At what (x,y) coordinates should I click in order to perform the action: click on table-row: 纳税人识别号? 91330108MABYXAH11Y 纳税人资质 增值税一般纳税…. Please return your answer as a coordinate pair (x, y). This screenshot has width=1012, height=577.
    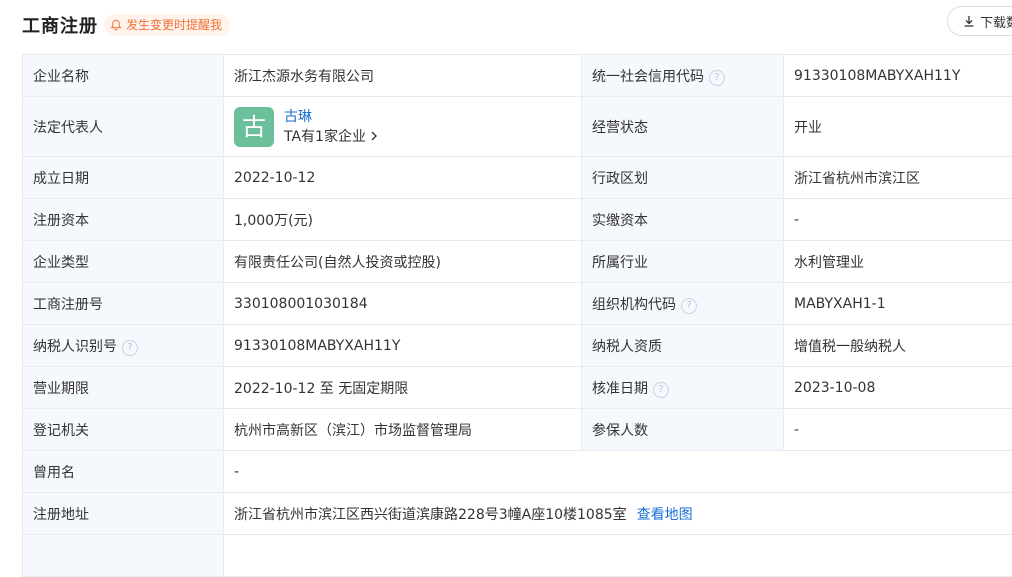
    Looking at the image, I should click on (517, 346).